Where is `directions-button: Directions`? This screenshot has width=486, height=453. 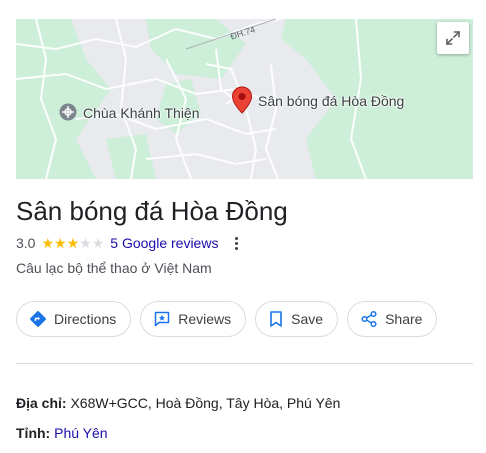
directions-button: Directions is located at coordinates (74, 319).